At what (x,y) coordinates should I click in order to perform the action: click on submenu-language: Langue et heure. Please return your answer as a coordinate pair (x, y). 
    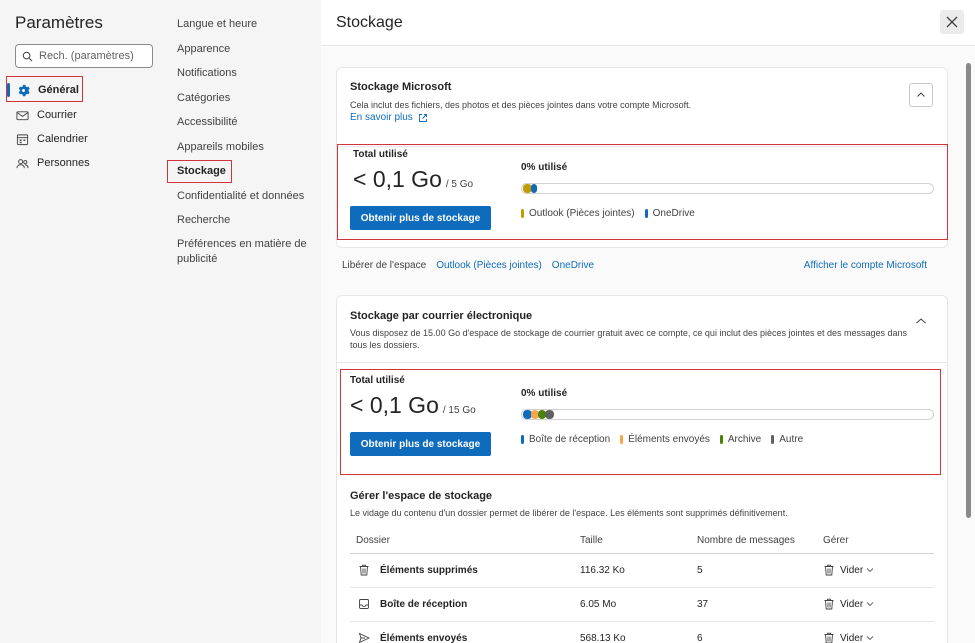
    Looking at the image, I should click on (244, 24).